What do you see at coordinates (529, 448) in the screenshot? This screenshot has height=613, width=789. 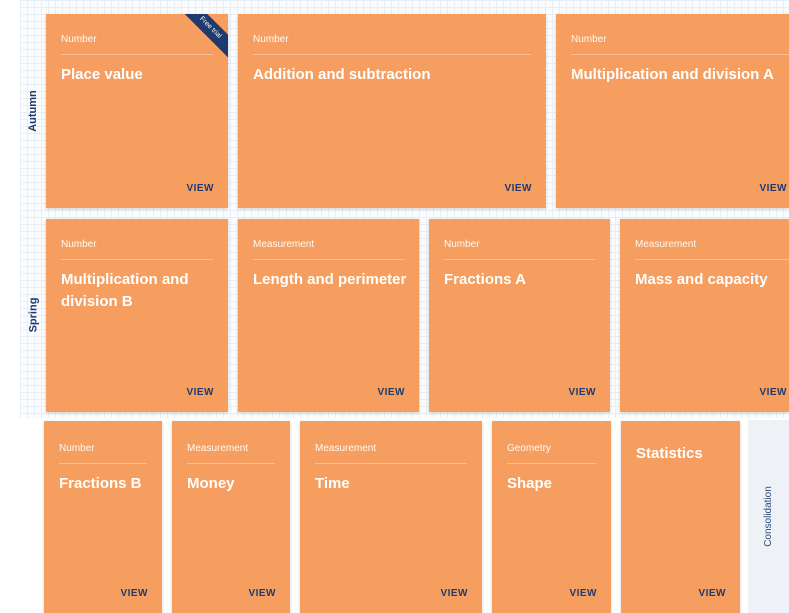 I see `unit-category: Geometry` at bounding box center [529, 448].